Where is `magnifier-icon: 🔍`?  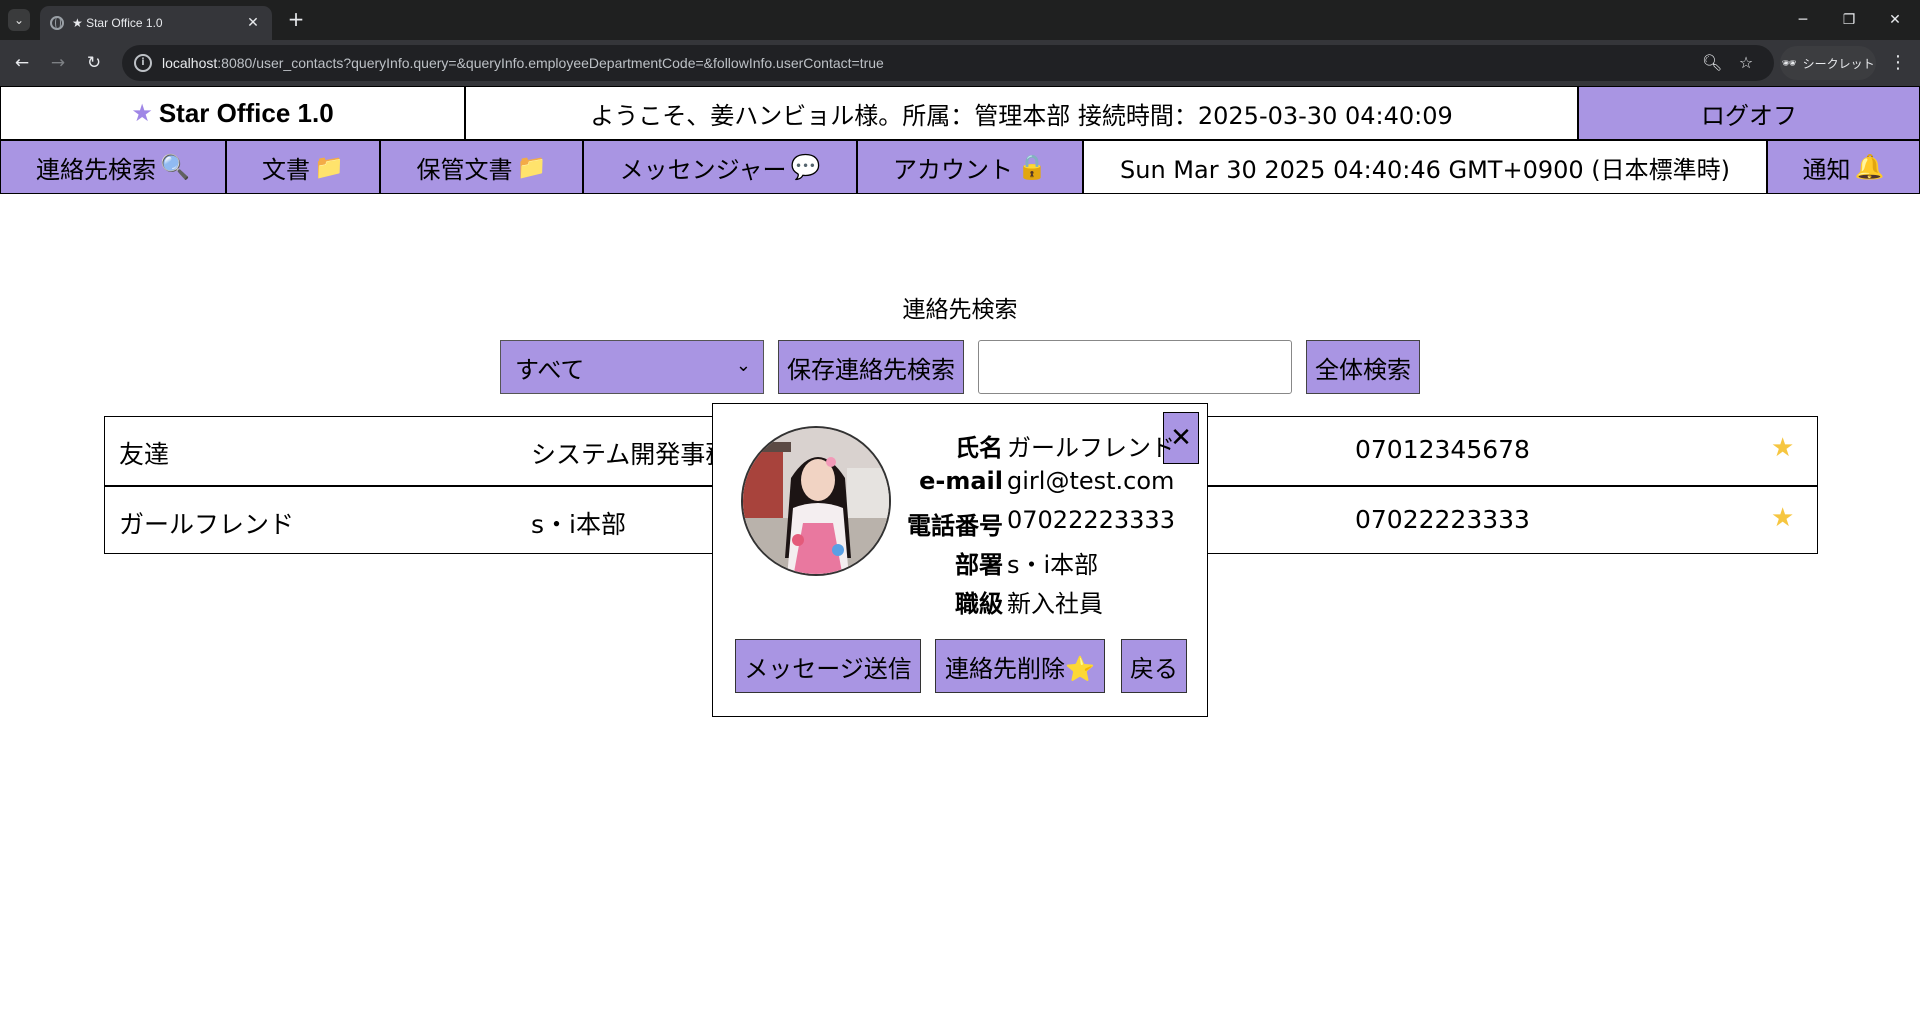 magnifier-icon: 🔍 is located at coordinates (175, 167).